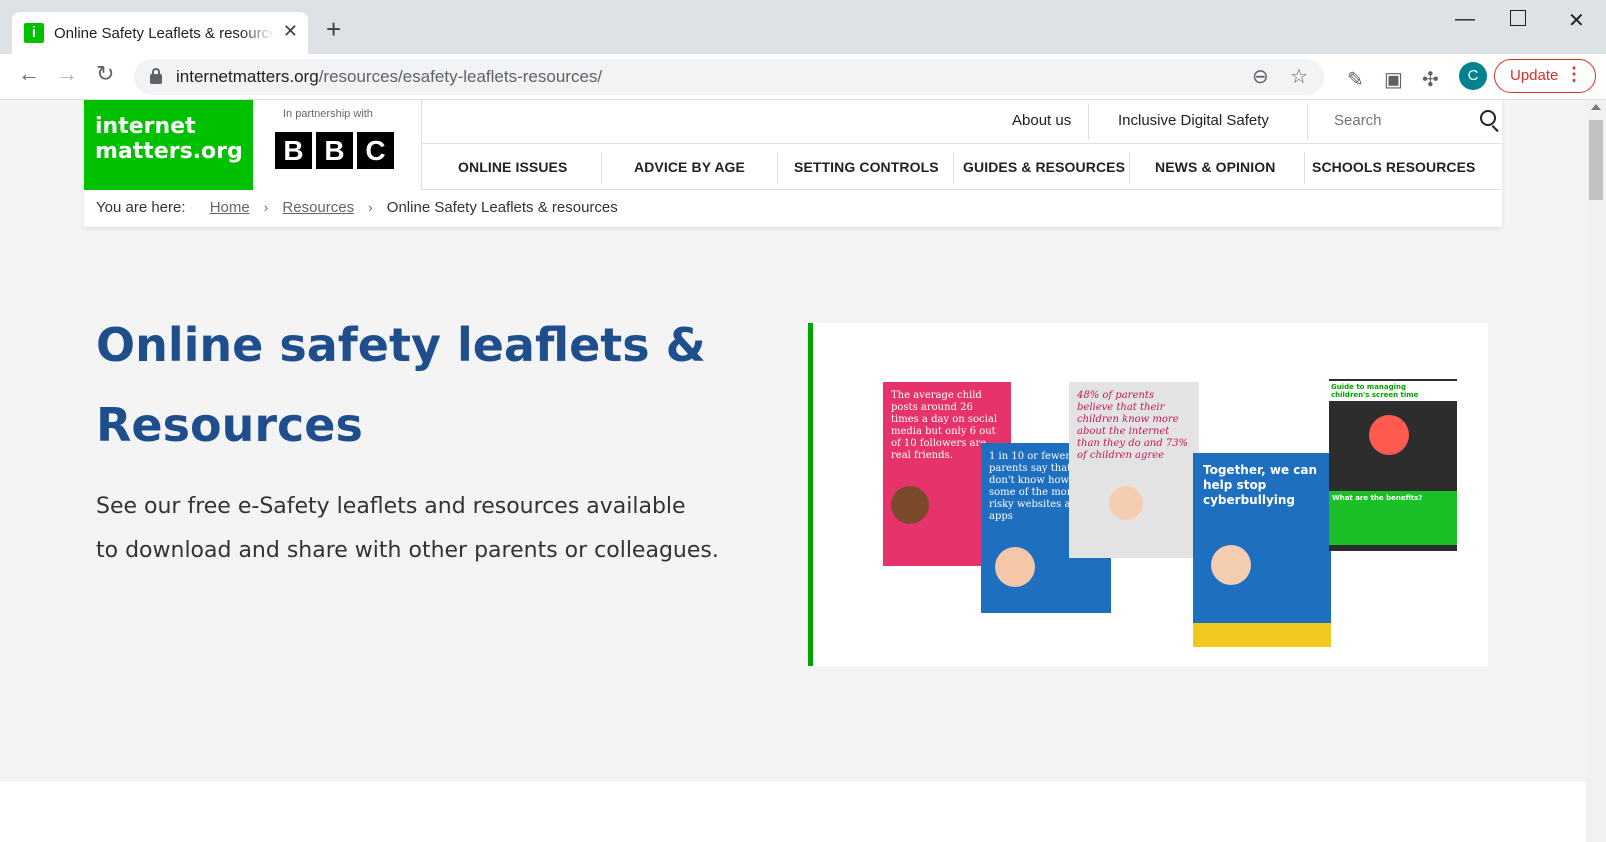  Describe the element at coordinates (1215, 167) in the screenshot. I see `nav-news-opinion: NEWS & OPINION` at that location.